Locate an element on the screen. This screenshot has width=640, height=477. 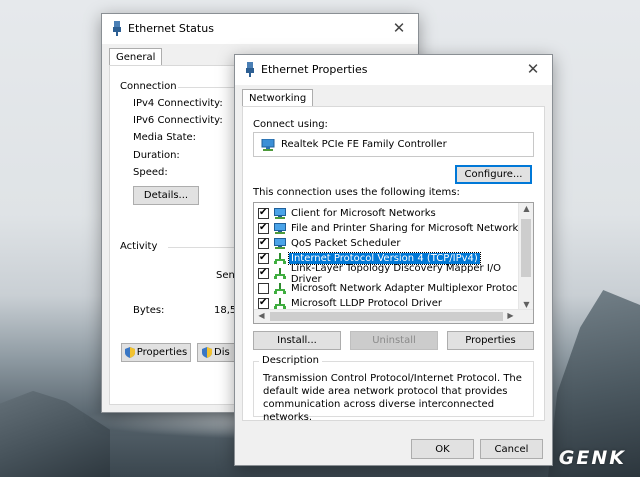
bytes-label: Bytes: is located at coordinates (149, 310).